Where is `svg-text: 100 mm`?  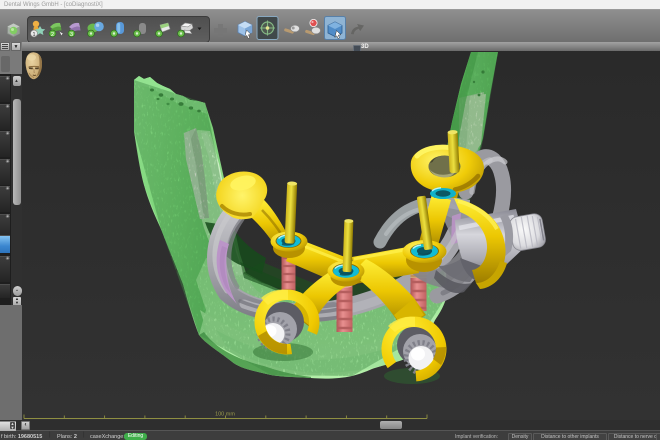
svg-text: 100 mm is located at coordinates (225, 415).